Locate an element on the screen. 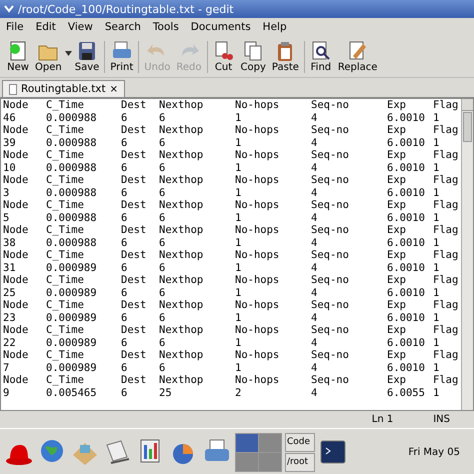  text-cell-text: 9 is located at coordinates (6, 392).